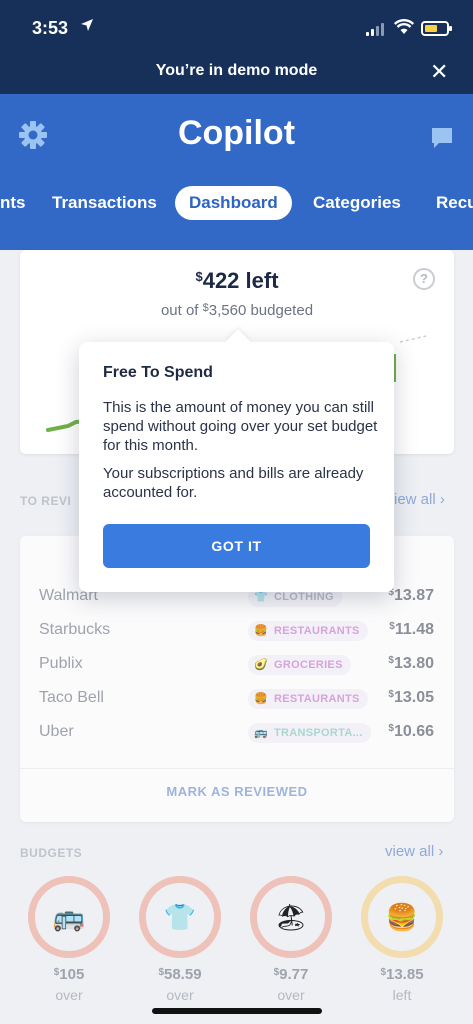  What do you see at coordinates (411, 629) in the screenshot?
I see `transaction-amount: $11.48` at bounding box center [411, 629].